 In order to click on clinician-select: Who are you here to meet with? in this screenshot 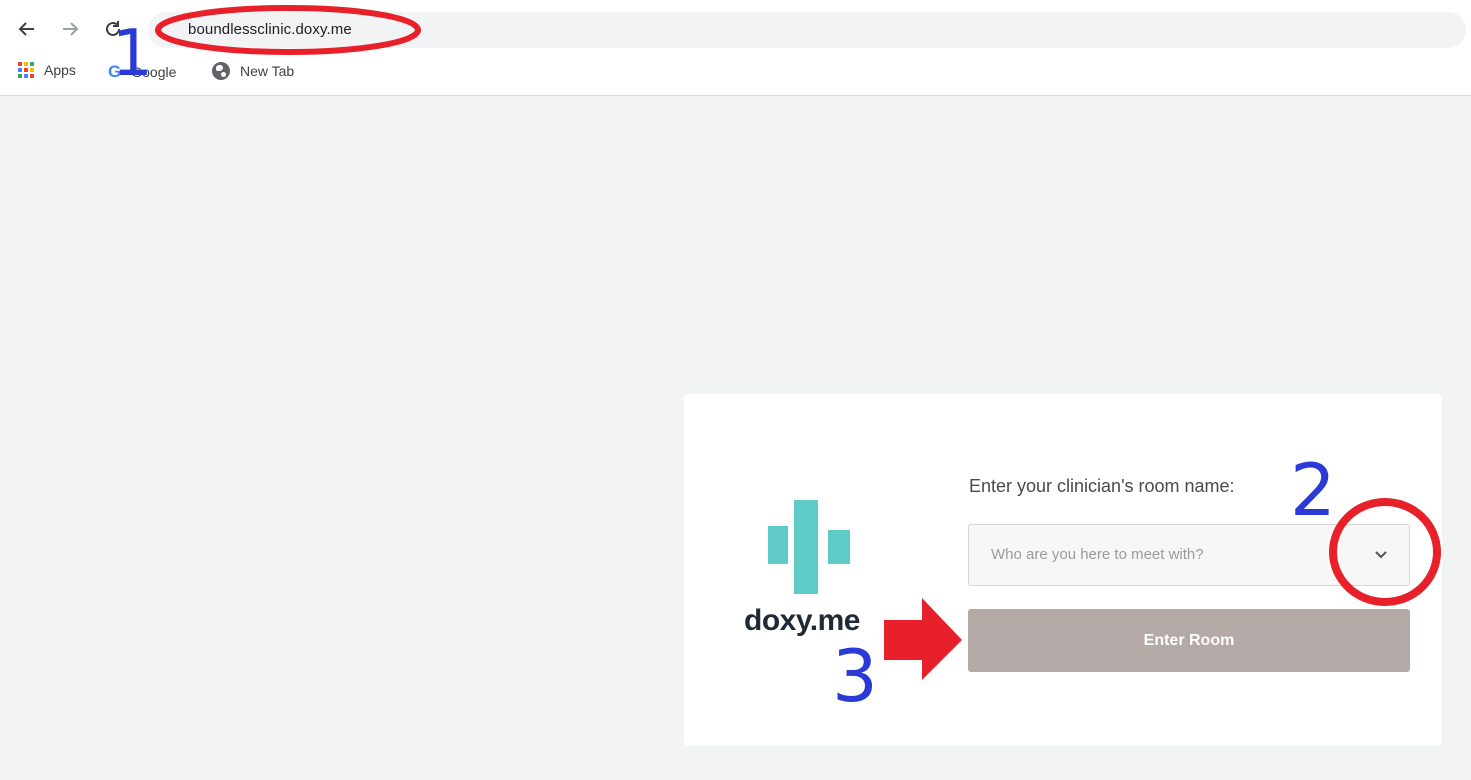, I will do `click(1189, 555)`.